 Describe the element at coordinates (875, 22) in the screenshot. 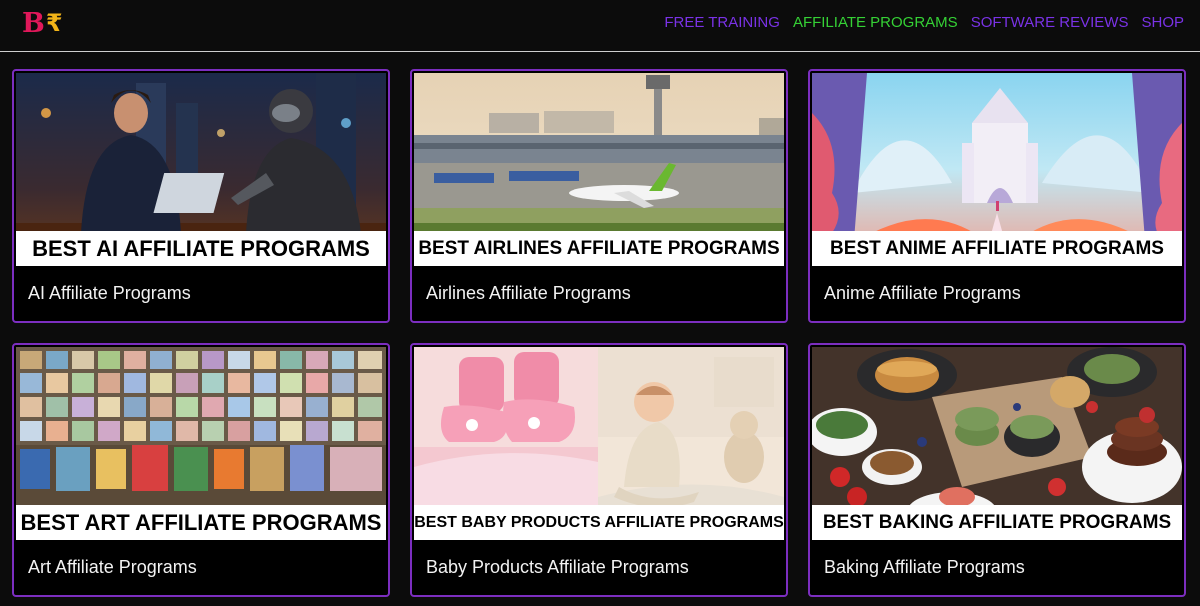

I see `nav-affiliate-programs: AFFILIATE PROGRAMS` at that location.